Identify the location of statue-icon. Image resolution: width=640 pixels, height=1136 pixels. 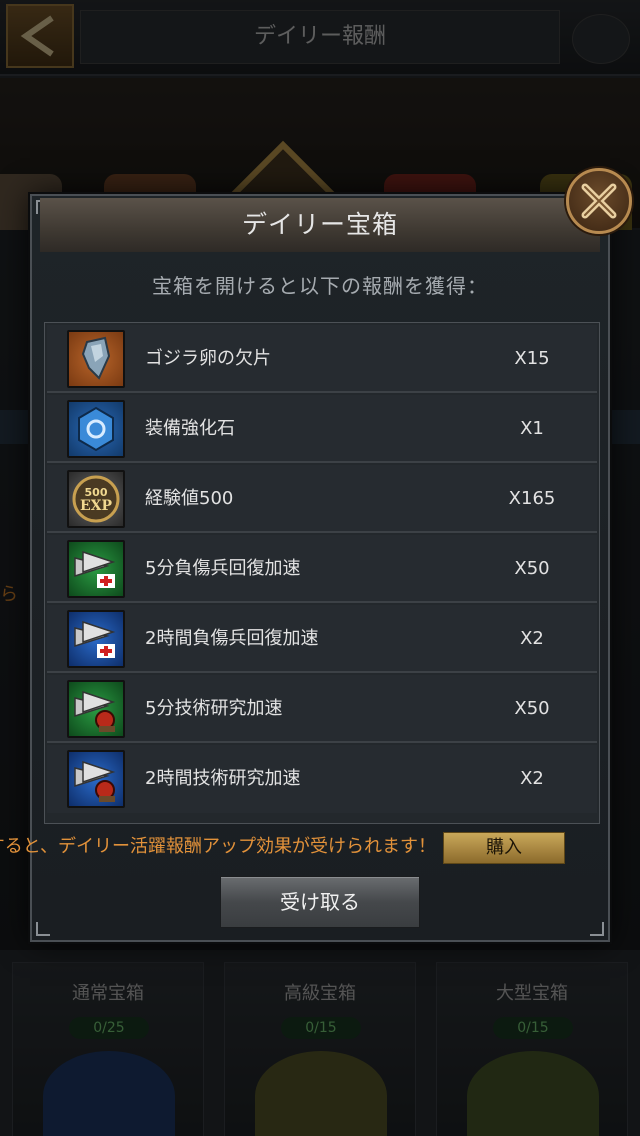
(109, 1093).